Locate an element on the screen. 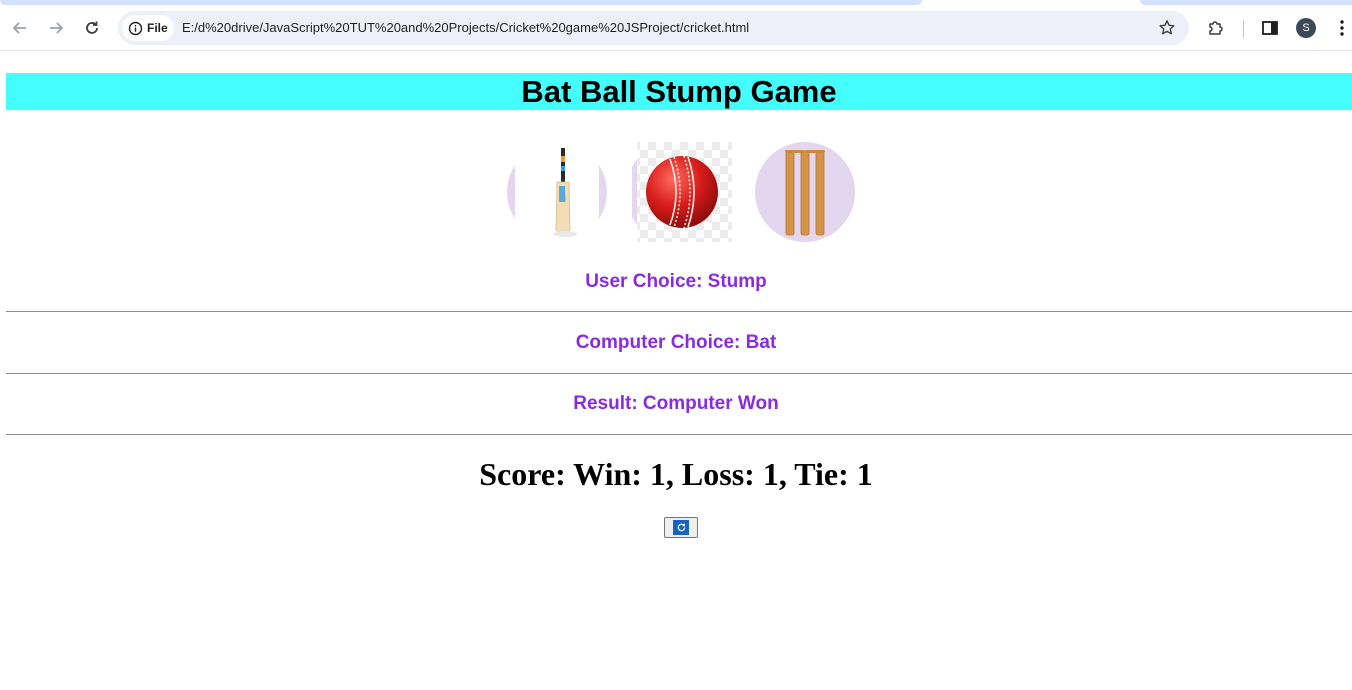 This screenshot has width=1352, height=690. reset-button is located at coordinates (681, 527).